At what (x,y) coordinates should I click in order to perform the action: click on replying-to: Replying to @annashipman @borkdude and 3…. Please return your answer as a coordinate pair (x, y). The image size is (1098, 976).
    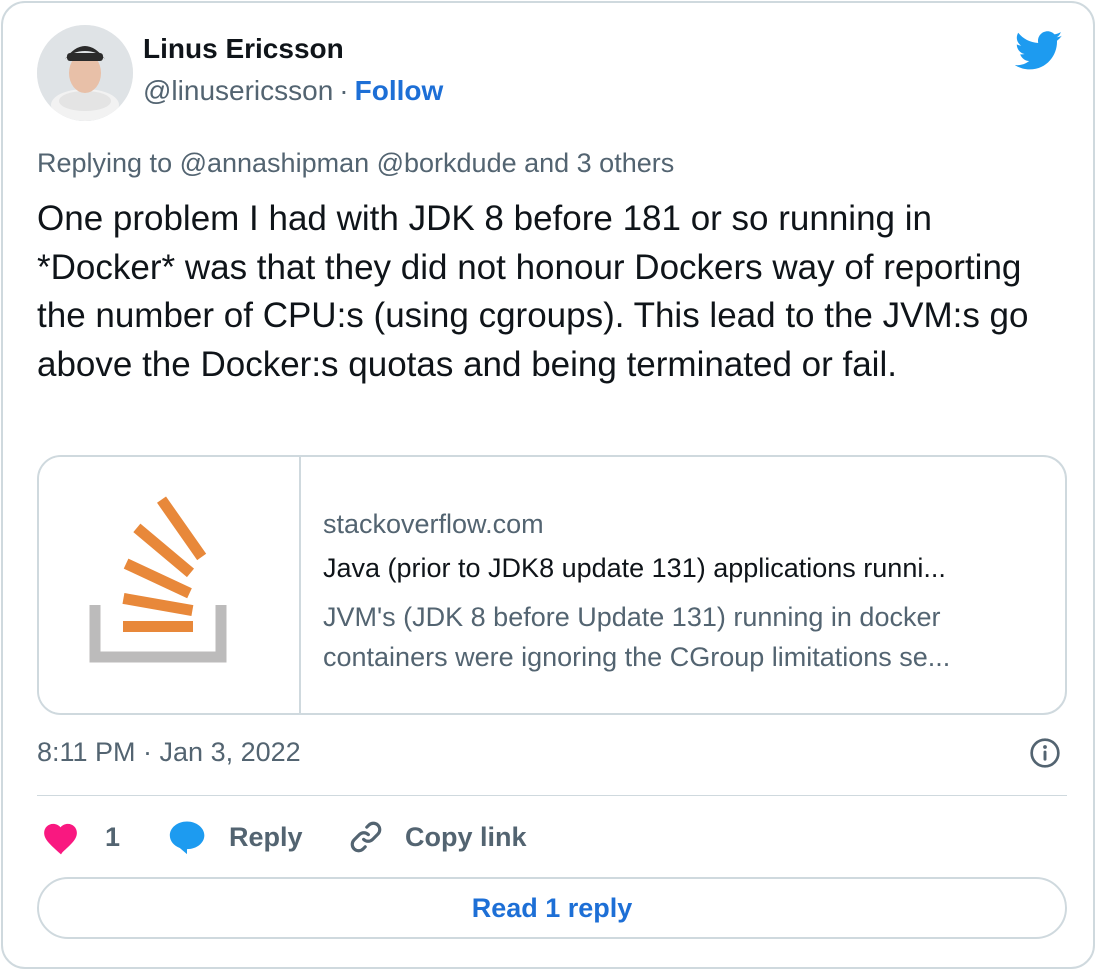
    Looking at the image, I should click on (355, 163).